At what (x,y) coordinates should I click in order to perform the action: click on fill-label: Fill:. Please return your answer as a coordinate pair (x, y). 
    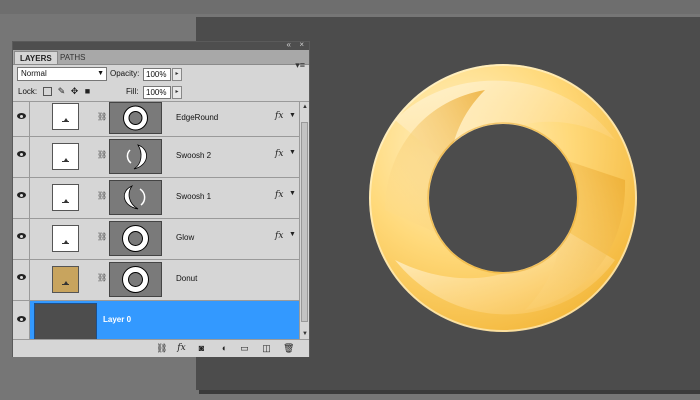
    Looking at the image, I should click on (132, 91).